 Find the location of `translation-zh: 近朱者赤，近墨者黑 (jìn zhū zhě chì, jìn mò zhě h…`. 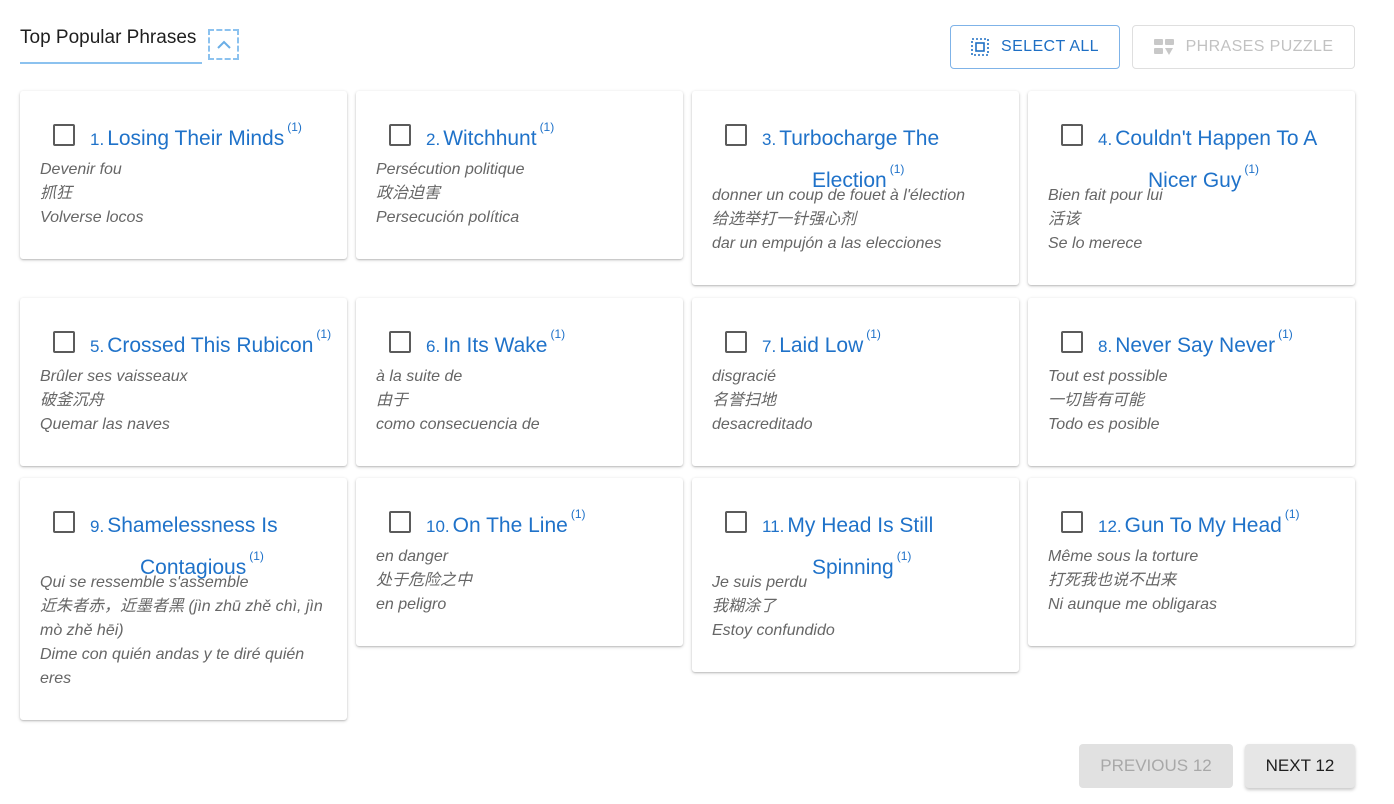

translation-zh: 近朱者赤，近墨者黑 (jìn zhū zhě chì, jìn mò zhě h… is located at coordinates (181, 618).